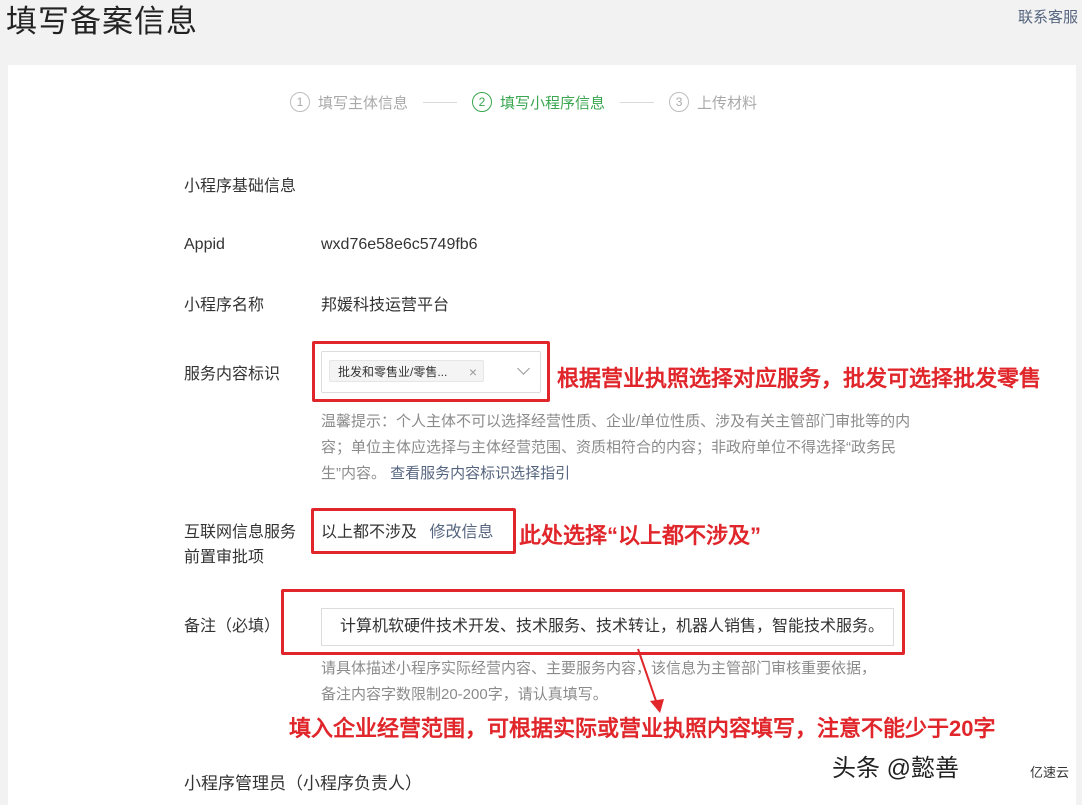 The height and width of the screenshot is (805, 1082). I want to click on brand-watermark: 亿速云, so click(1050, 771).